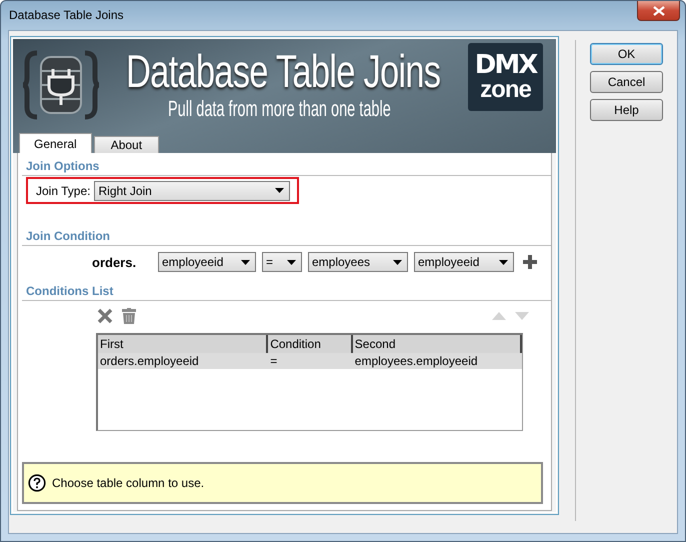  What do you see at coordinates (530, 262) in the screenshot?
I see `add-icon` at bounding box center [530, 262].